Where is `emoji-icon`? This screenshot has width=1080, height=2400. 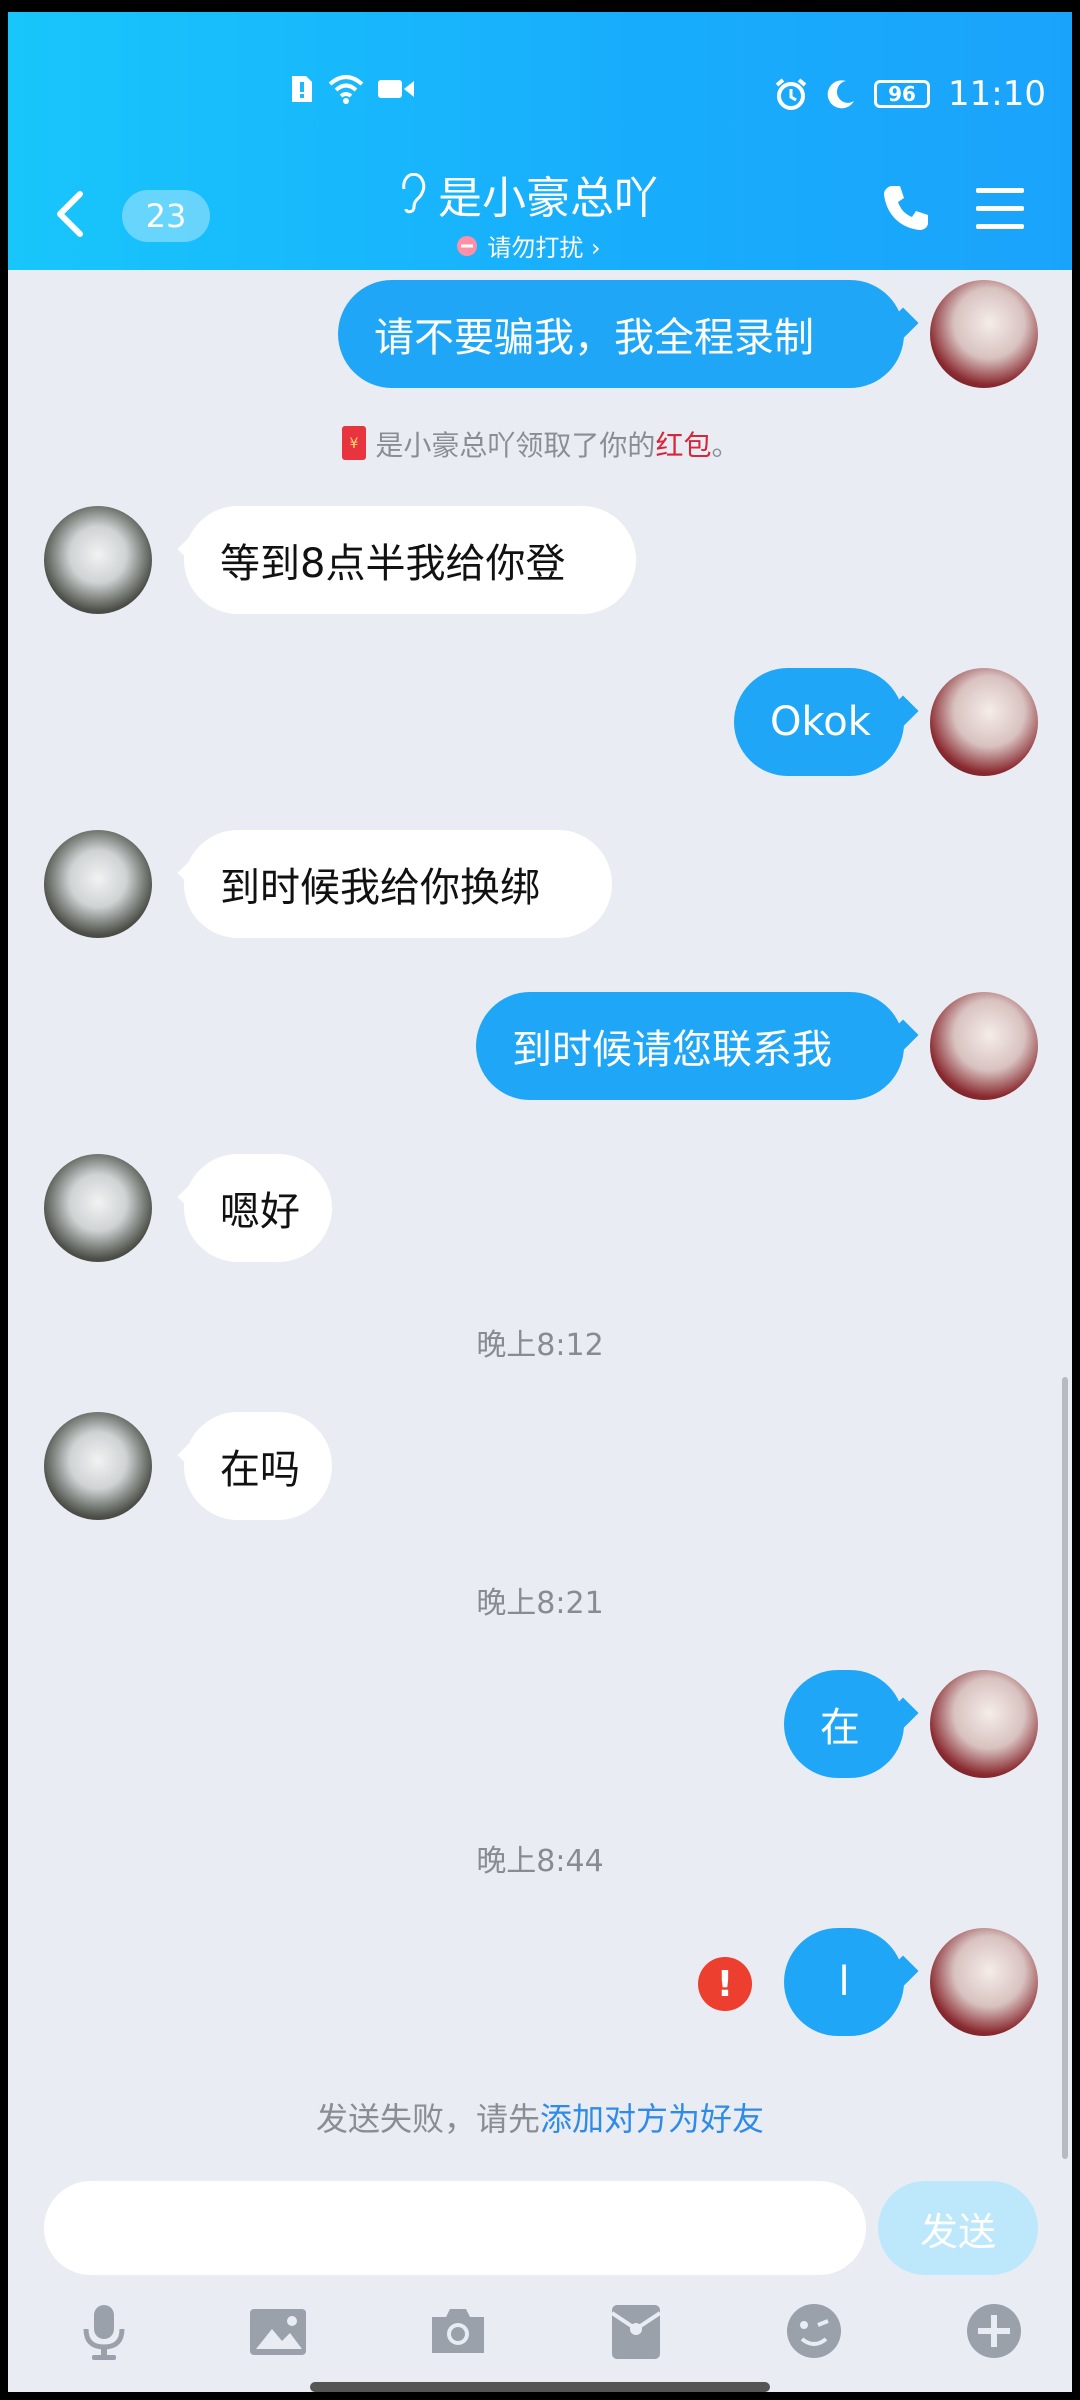 emoji-icon is located at coordinates (814, 2331).